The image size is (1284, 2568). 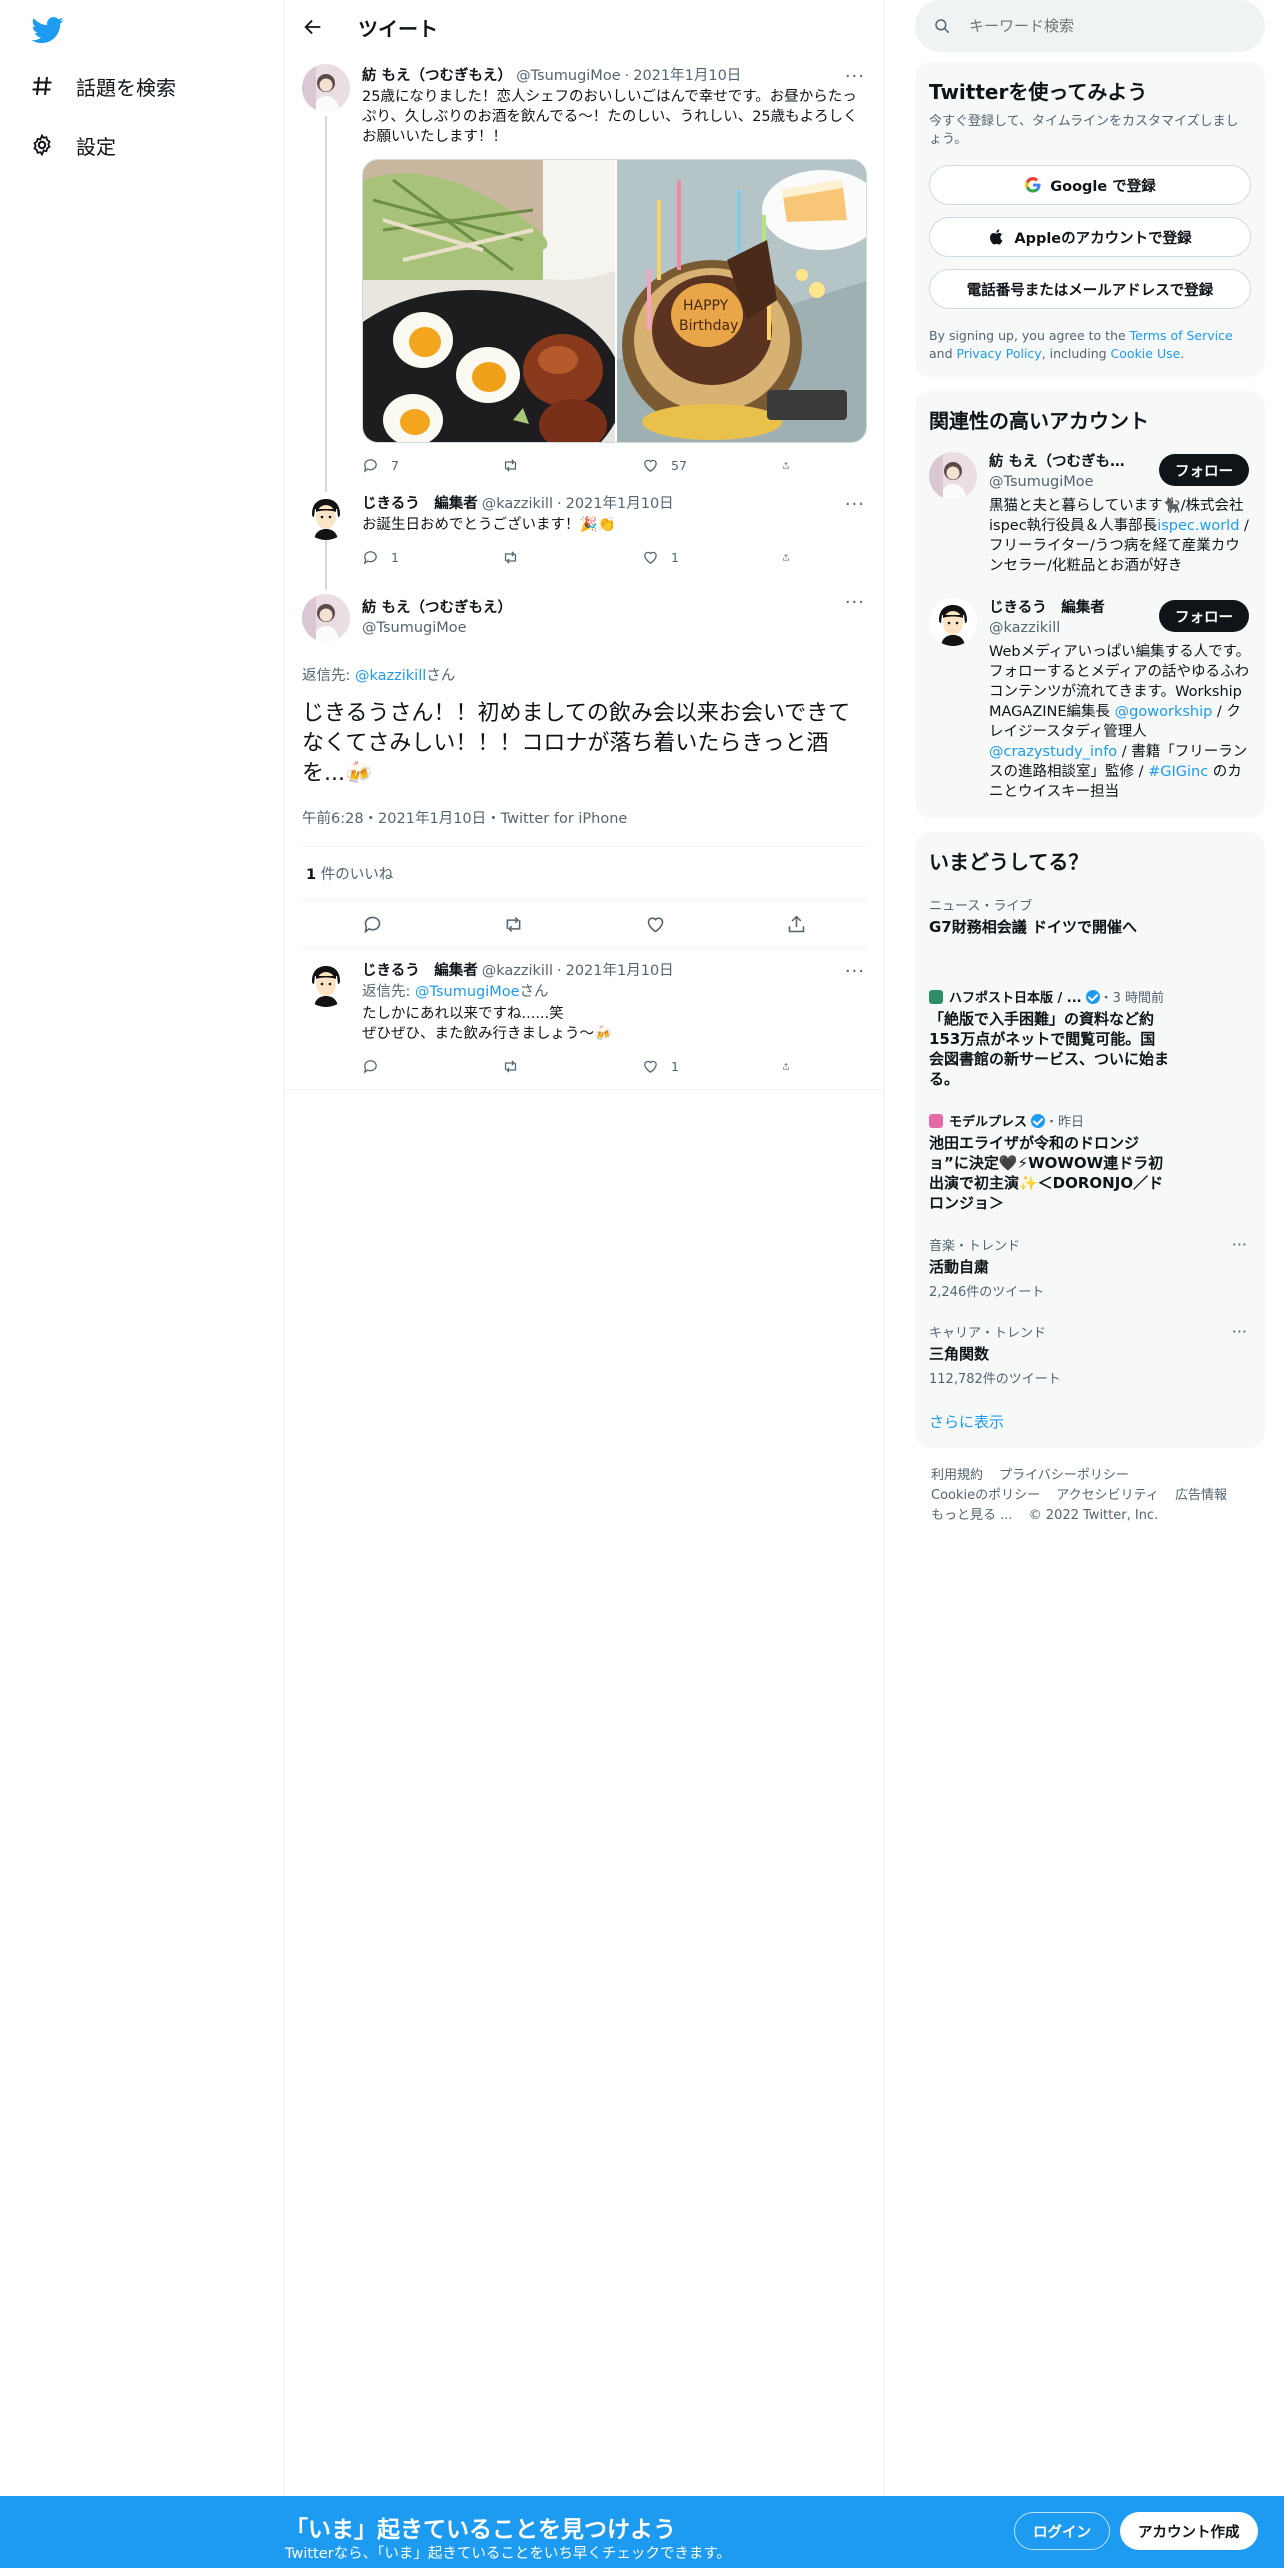 What do you see at coordinates (417, 557) in the screenshot?
I see `reply-button: 1` at bounding box center [417, 557].